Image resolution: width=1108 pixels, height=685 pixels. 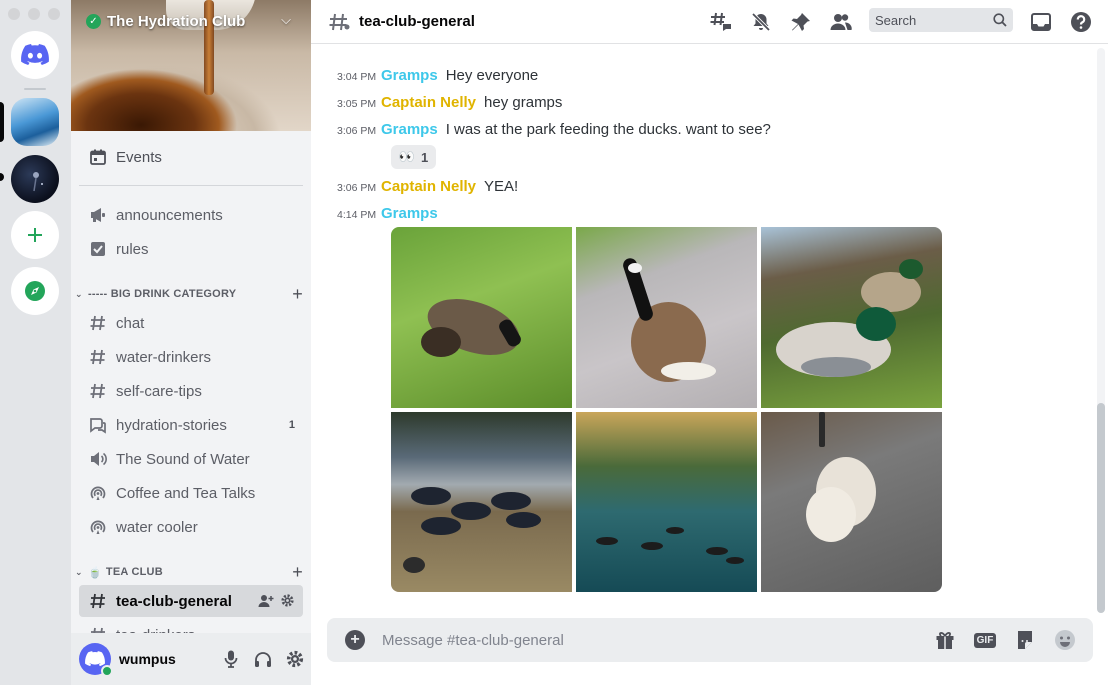 I want to click on home-button, so click(x=35, y=55).